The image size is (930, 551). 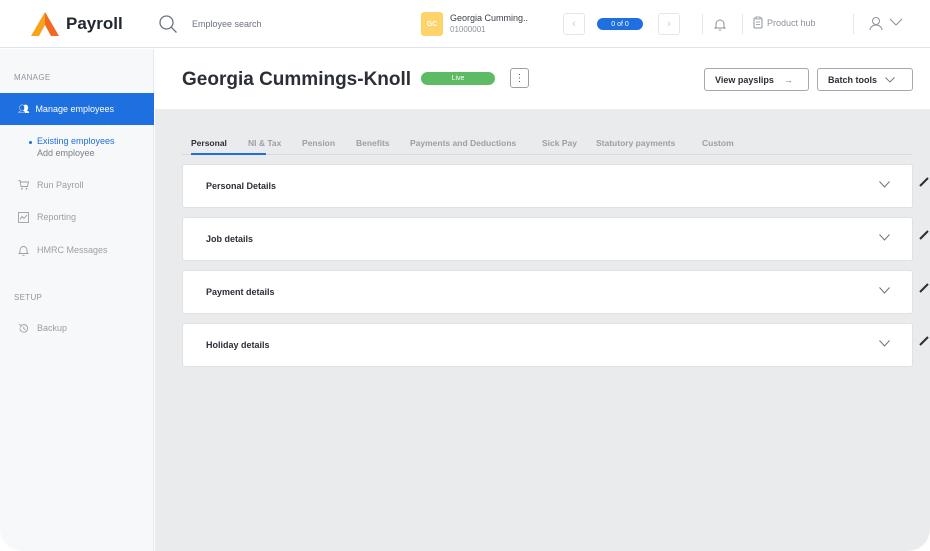 What do you see at coordinates (23, 328) in the screenshot?
I see `history-icon` at bounding box center [23, 328].